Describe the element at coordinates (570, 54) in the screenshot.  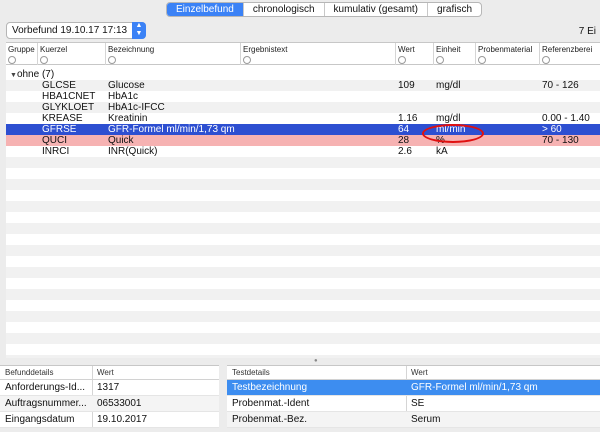
I see `column-header-referenzbereich: Referenzberei` at that location.